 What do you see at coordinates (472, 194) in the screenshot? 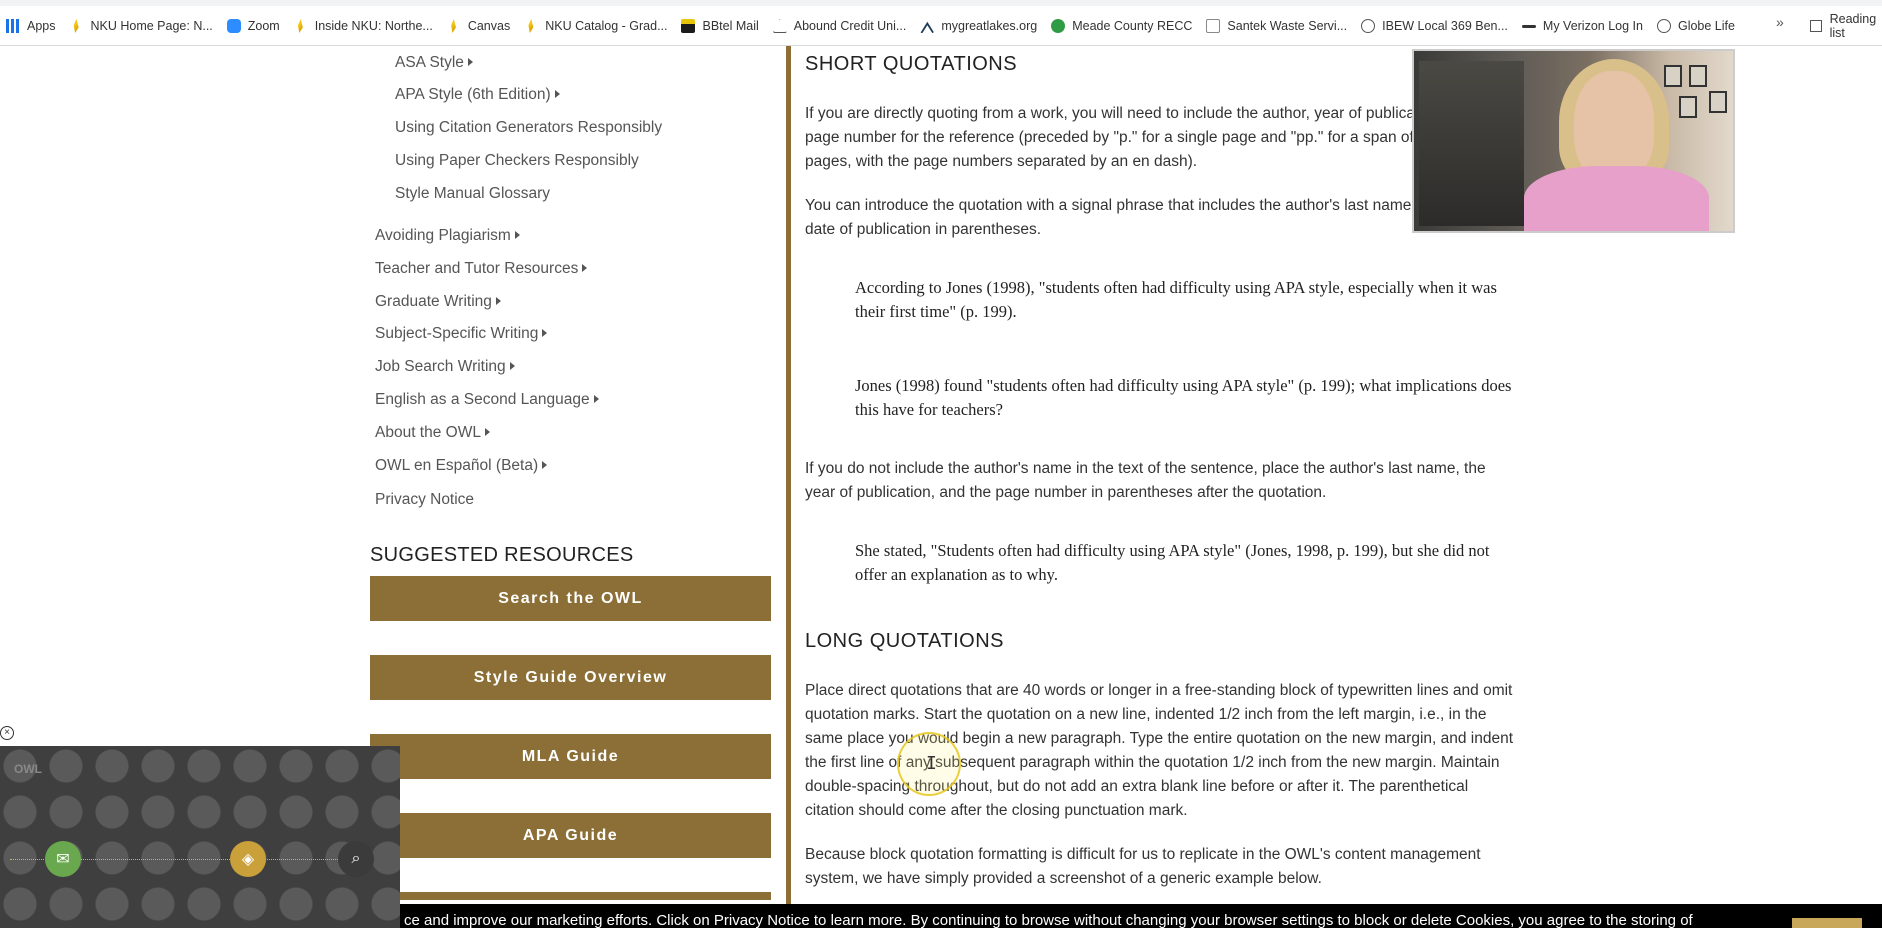
I see `sidebar-subitem-style-glossary: Style Manual Glossary` at bounding box center [472, 194].